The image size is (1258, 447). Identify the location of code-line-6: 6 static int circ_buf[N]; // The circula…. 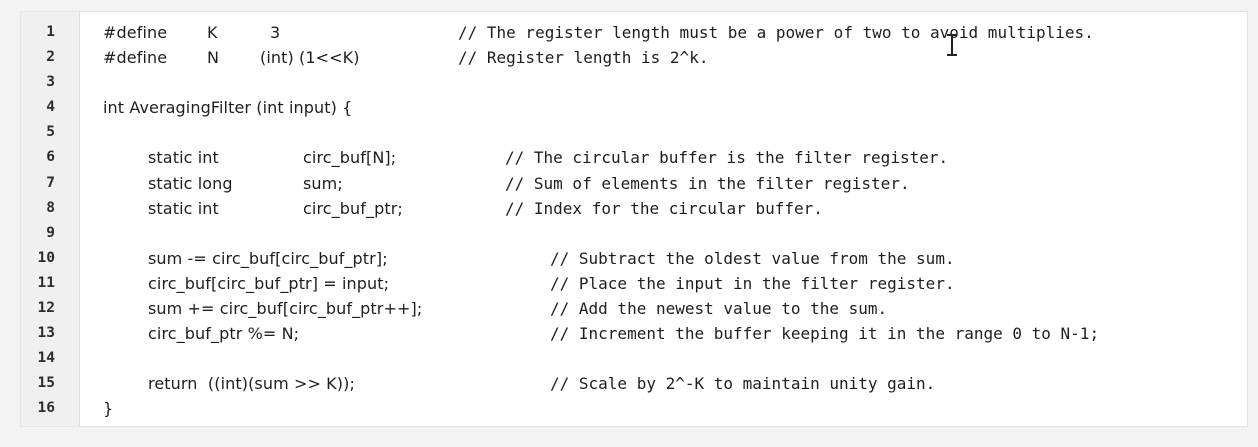
(635, 158).